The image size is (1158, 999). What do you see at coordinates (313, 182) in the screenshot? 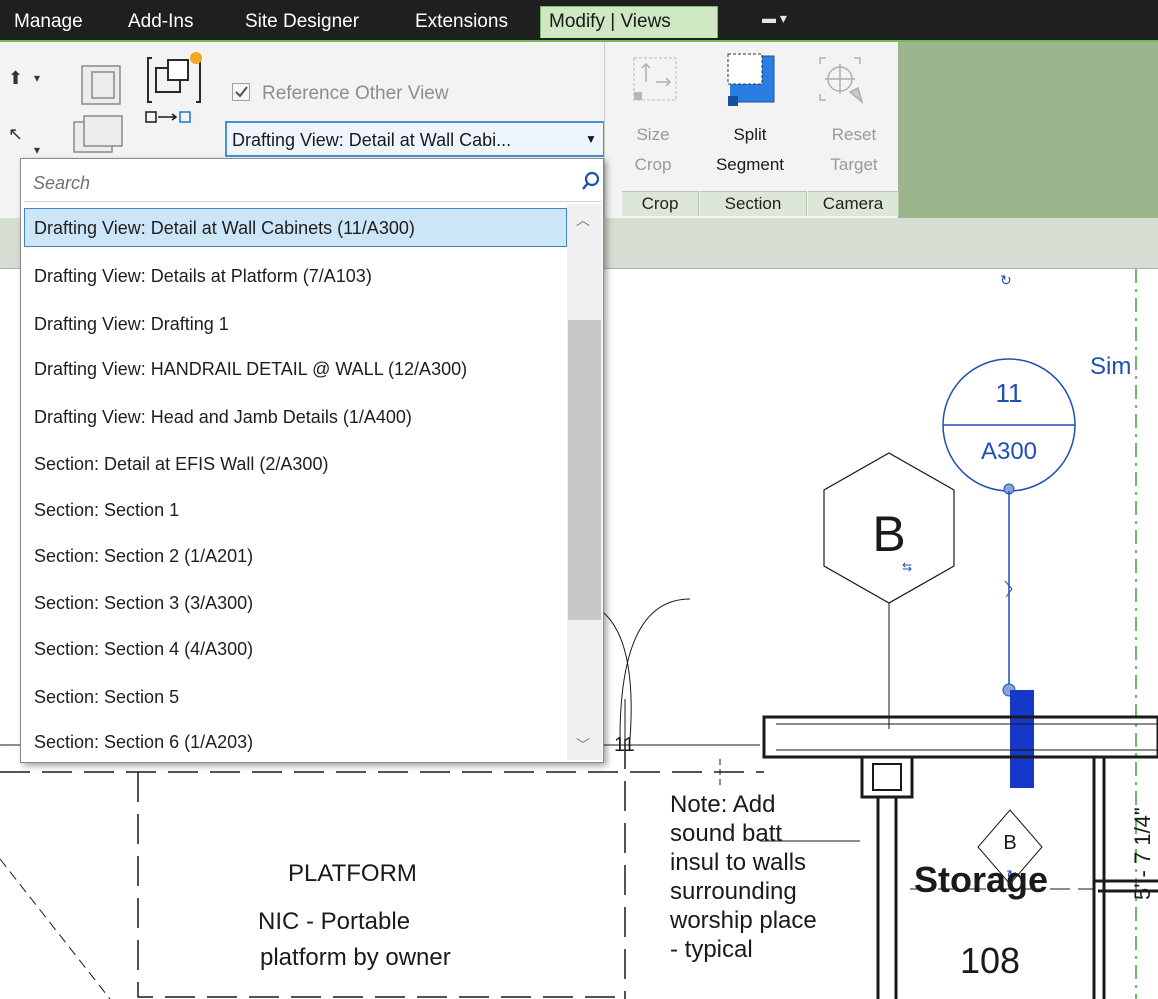
I see `search-input` at bounding box center [313, 182].